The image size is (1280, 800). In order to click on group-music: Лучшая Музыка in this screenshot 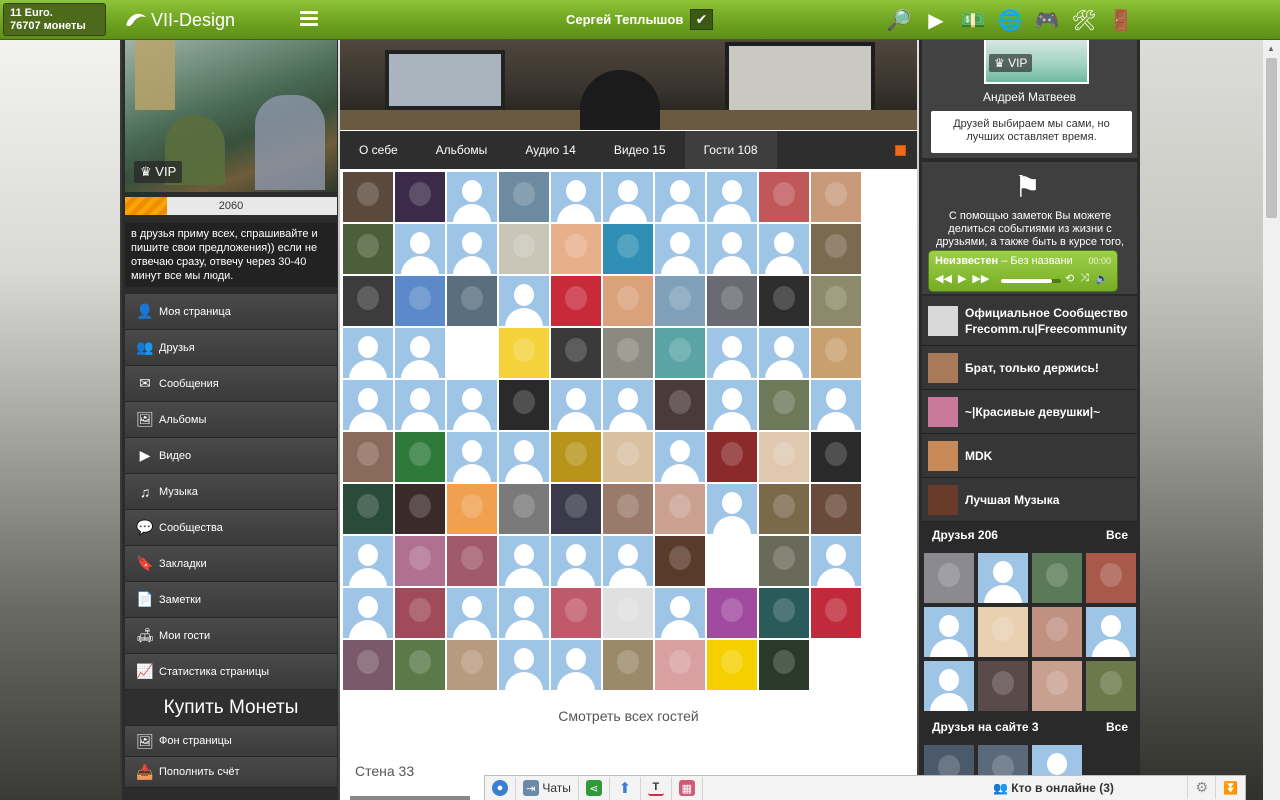, I will do `click(1029, 500)`.